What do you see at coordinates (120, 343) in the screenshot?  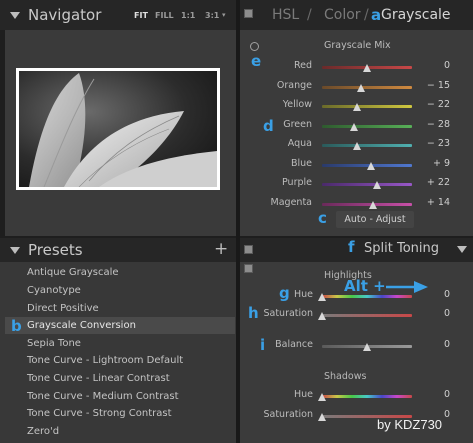 I see `preset-item: Sepia Tone` at bounding box center [120, 343].